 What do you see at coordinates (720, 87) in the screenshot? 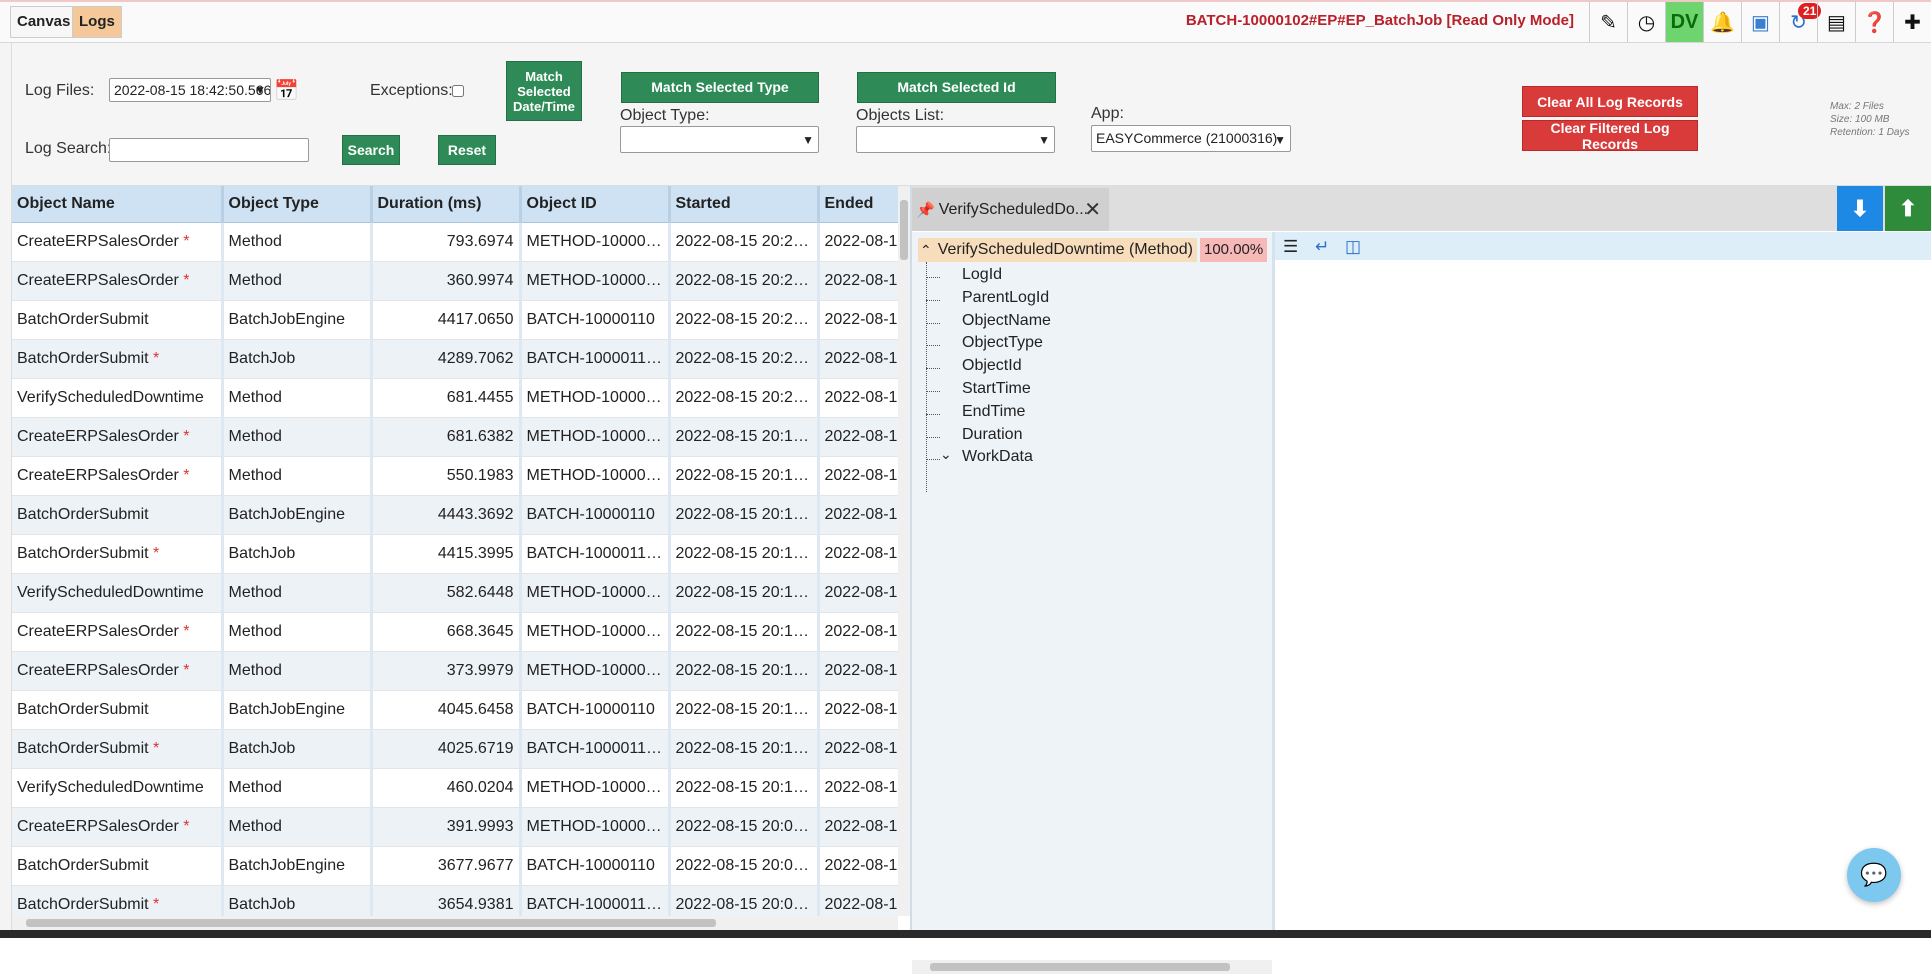
I see `match-type-button: Match Selected Type` at bounding box center [720, 87].